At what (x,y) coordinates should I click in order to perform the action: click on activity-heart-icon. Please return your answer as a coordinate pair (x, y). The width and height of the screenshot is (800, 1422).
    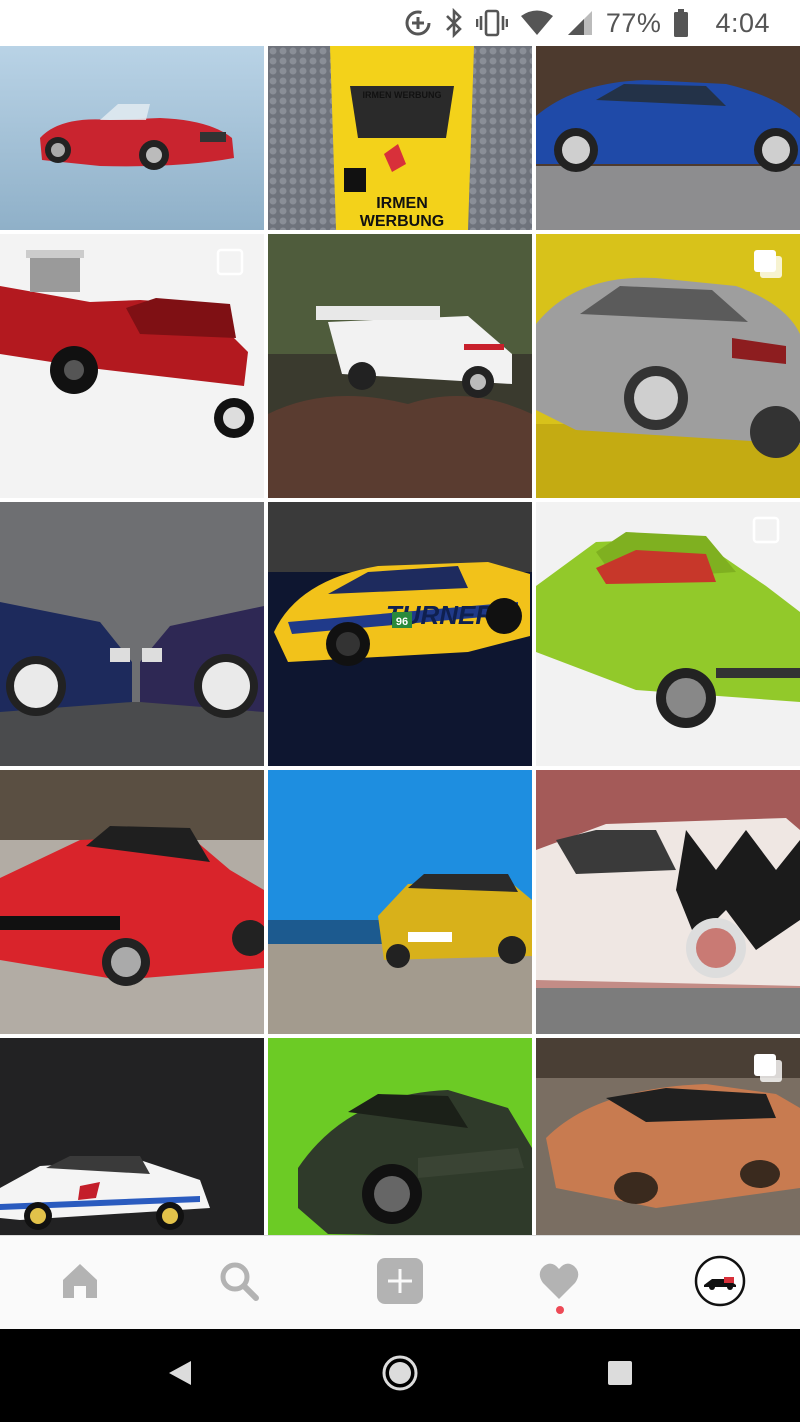
    Looking at the image, I should click on (559, 1283).